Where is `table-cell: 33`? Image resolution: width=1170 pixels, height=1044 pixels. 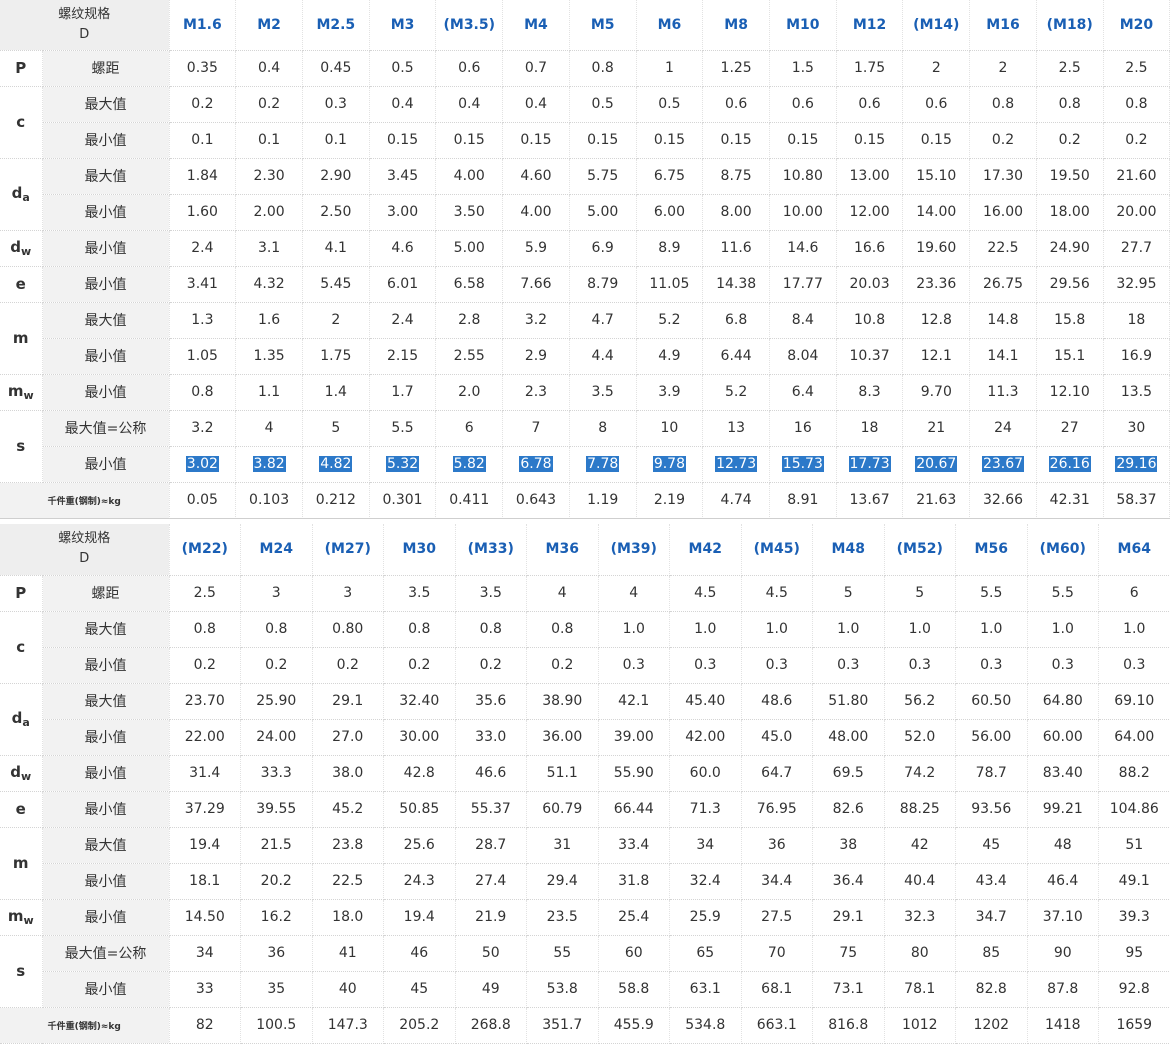 table-cell: 33 is located at coordinates (205, 989).